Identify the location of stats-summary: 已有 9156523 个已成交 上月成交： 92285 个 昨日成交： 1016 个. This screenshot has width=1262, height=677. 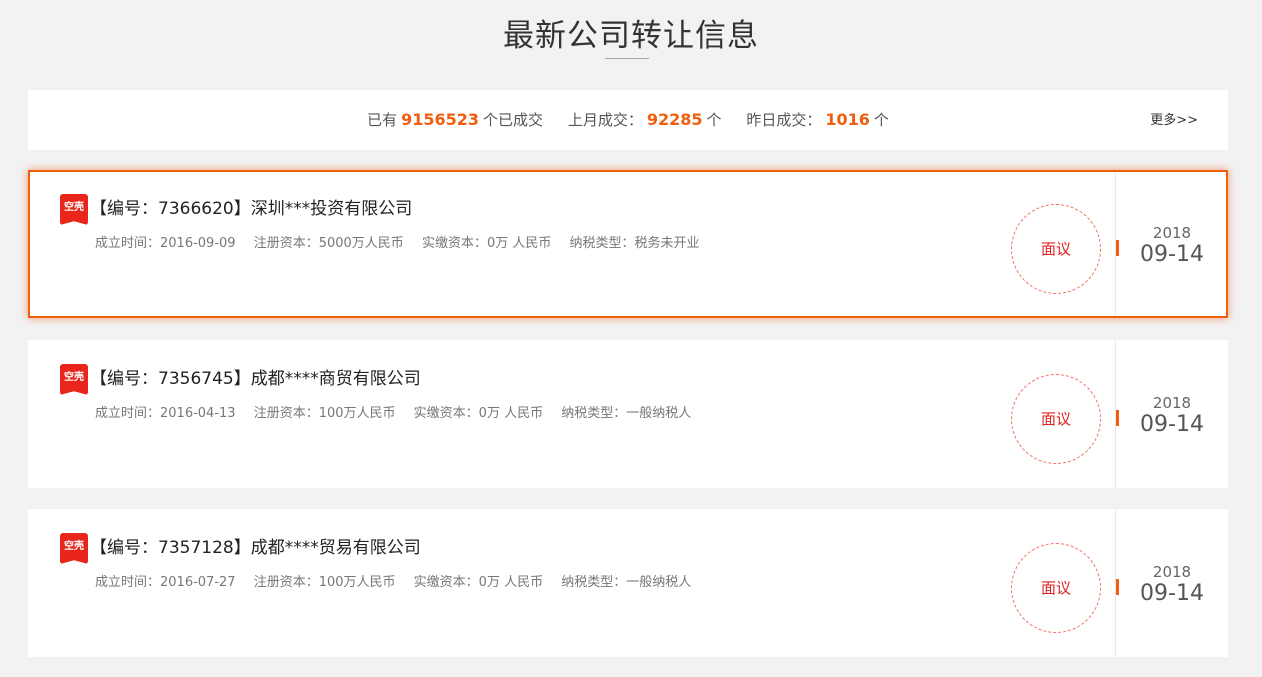
(628, 120).